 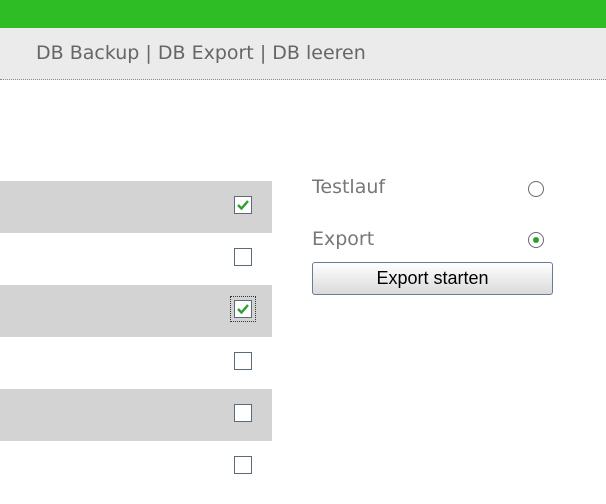 I want to click on db-menu-links: DB Backup | DB Export | DB leeren, so click(x=201, y=53).